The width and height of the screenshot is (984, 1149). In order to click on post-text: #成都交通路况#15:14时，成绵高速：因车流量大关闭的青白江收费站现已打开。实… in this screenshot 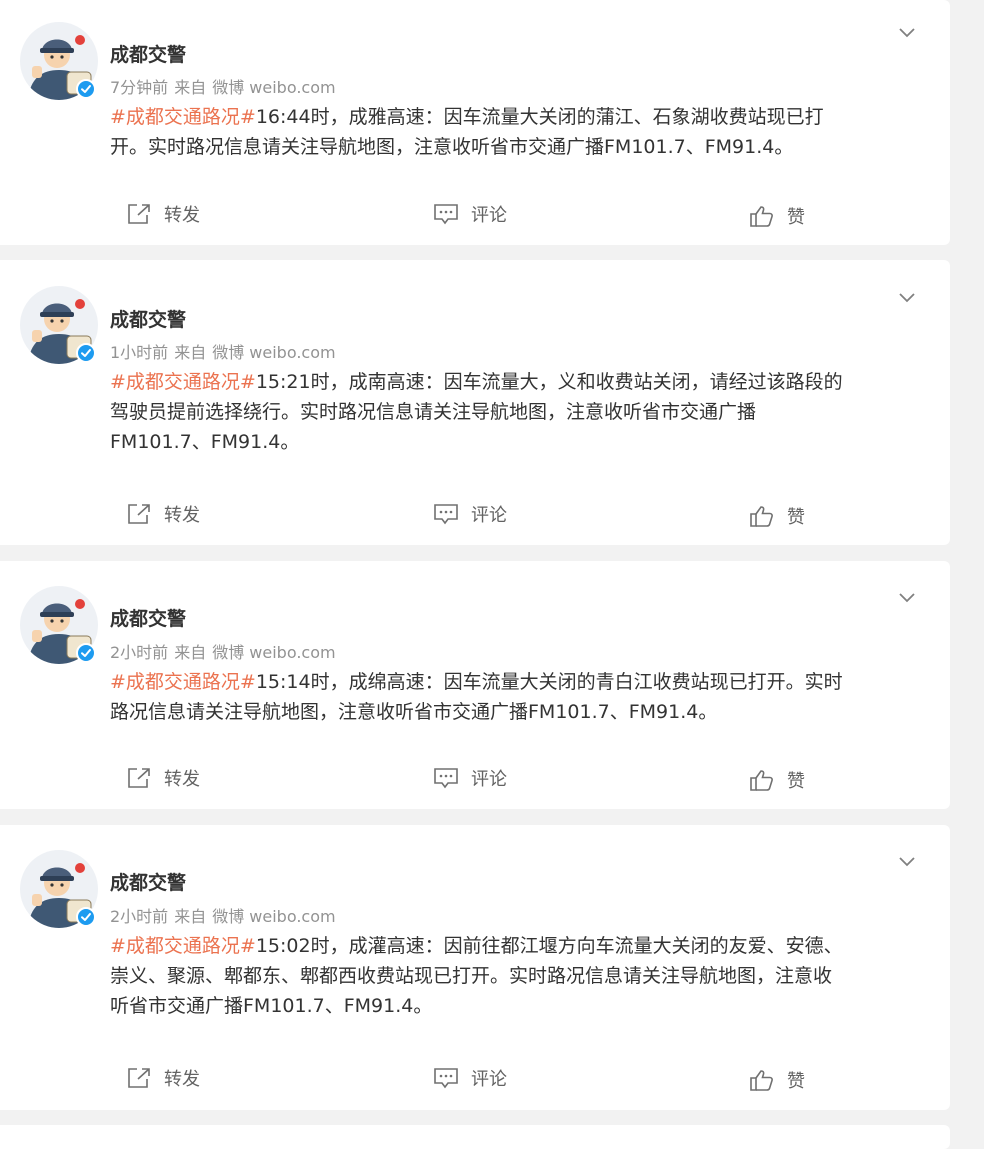, I will do `click(515, 697)`.